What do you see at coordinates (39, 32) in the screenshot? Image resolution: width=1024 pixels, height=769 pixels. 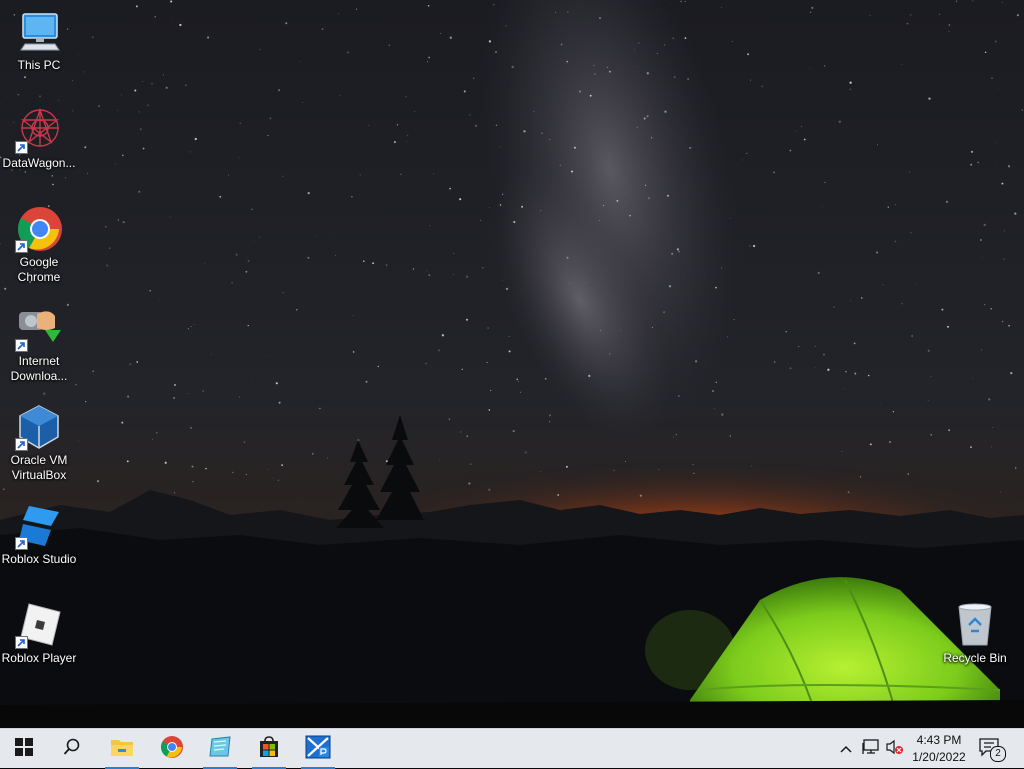 I see `computer-icon` at bounding box center [39, 32].